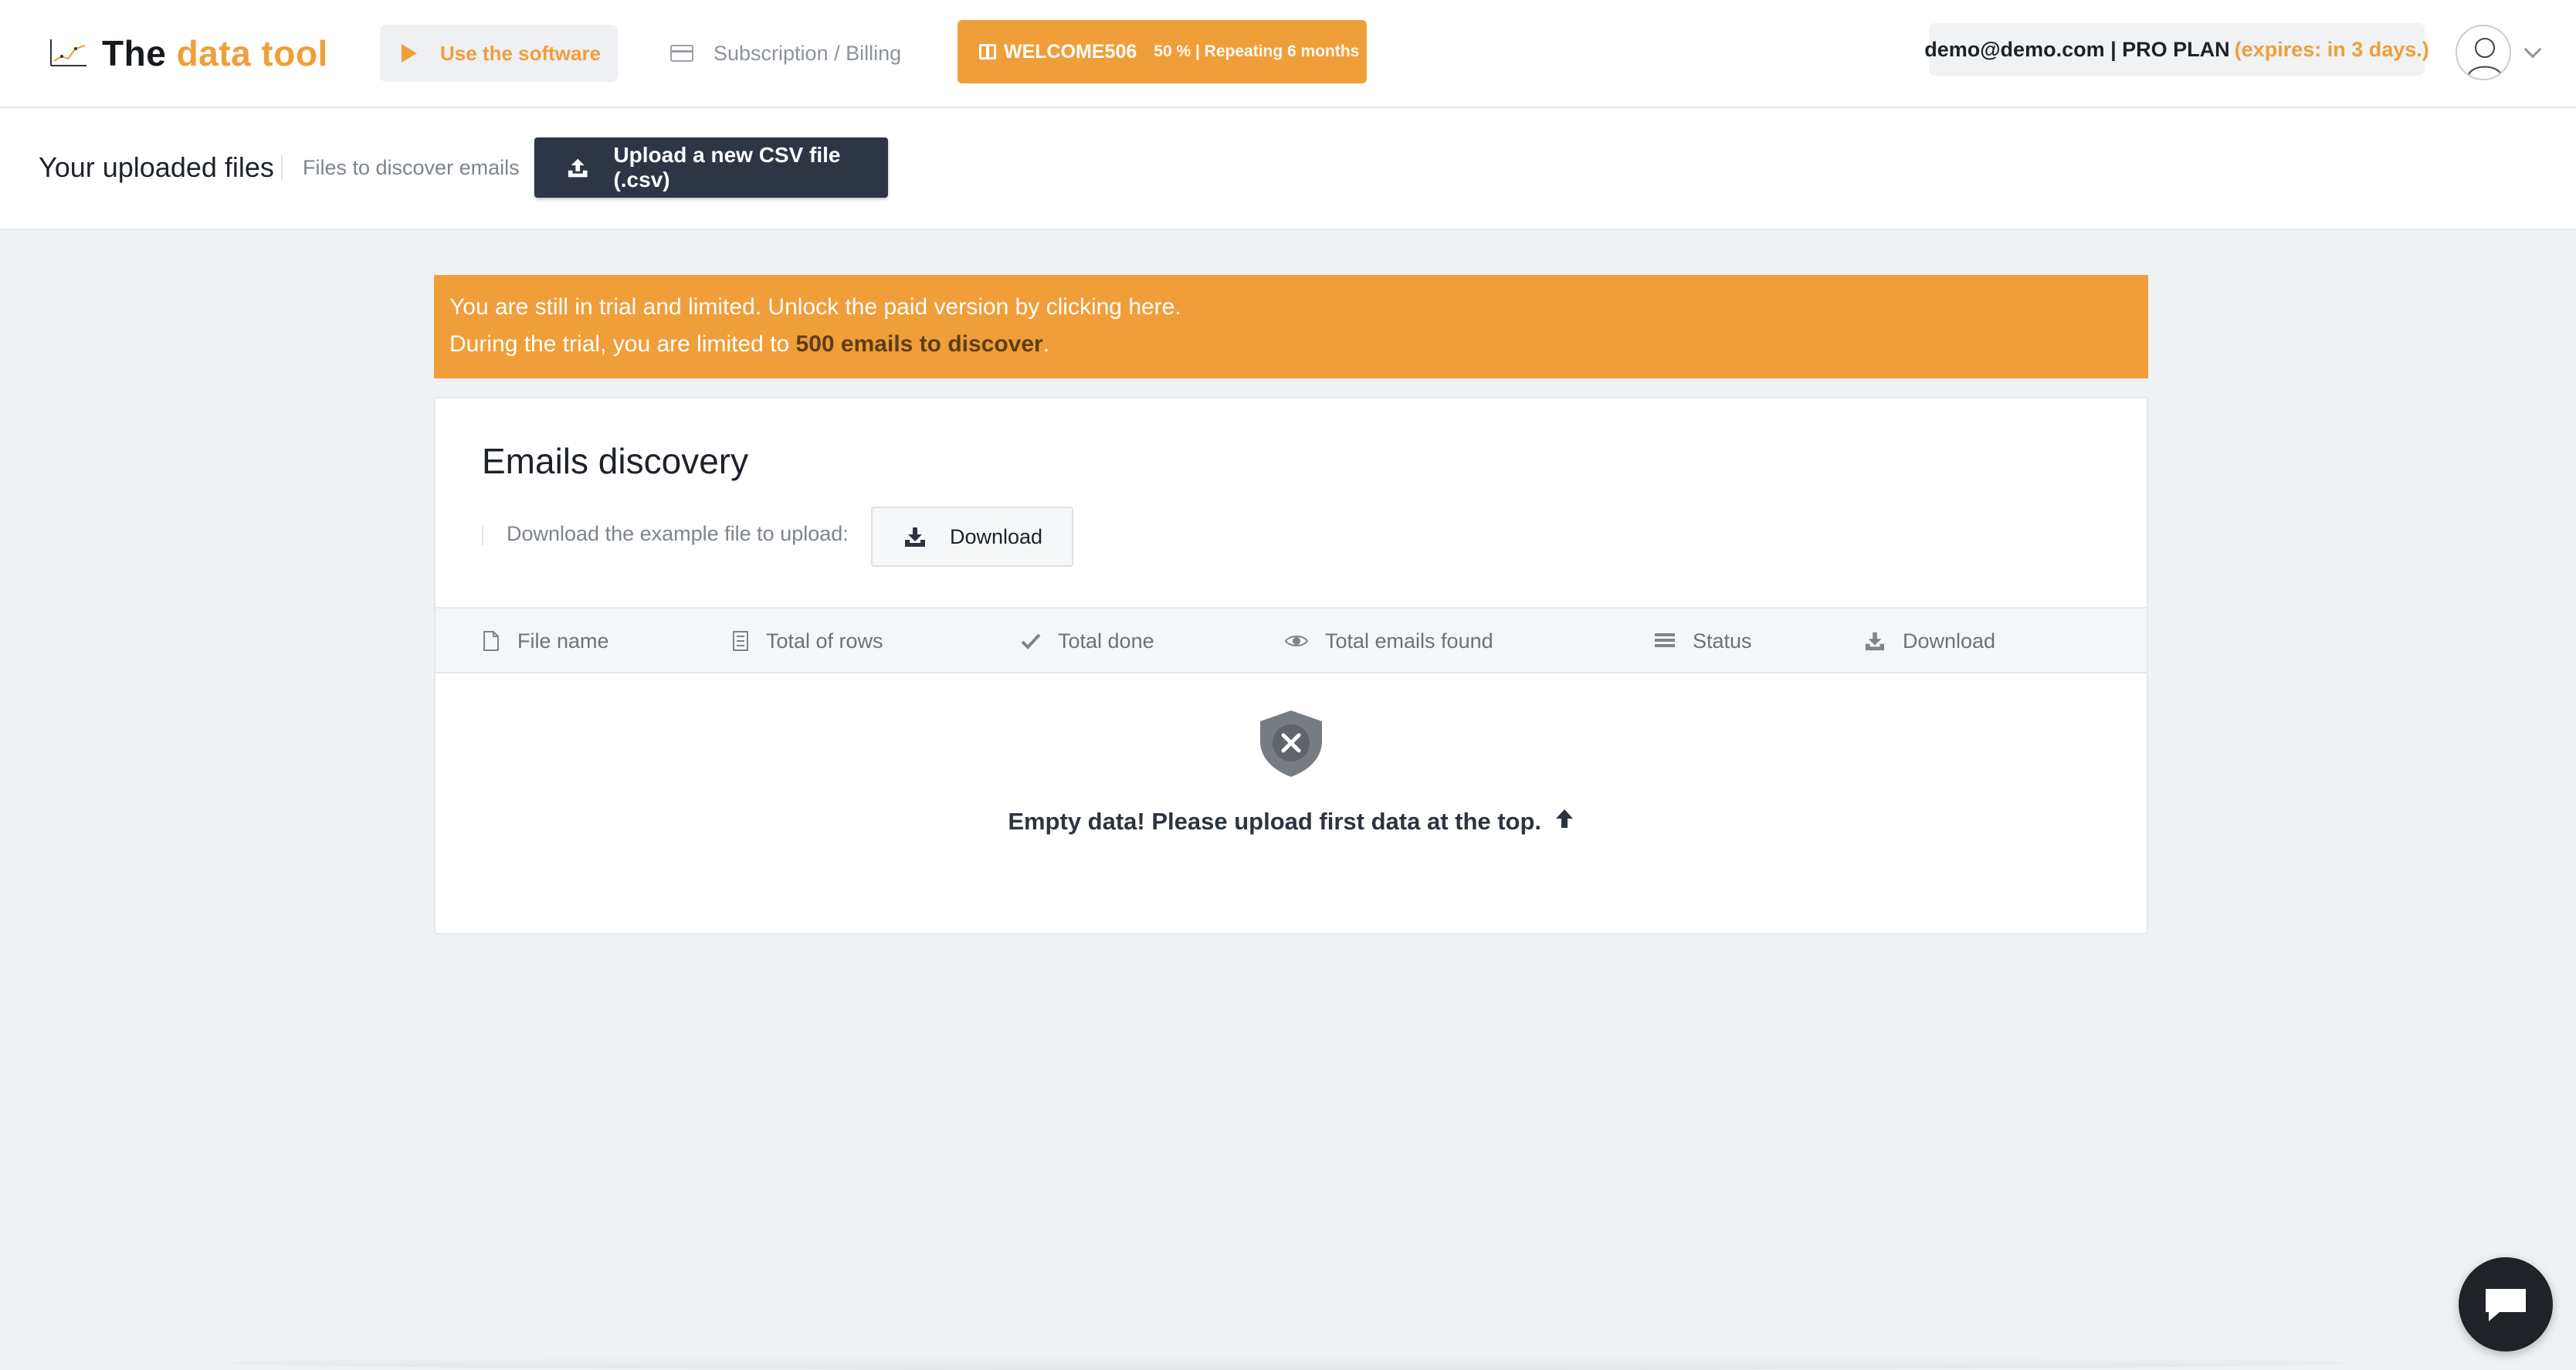 This screenshot has height=1370, width=2576. Describe the element at coordinates (282, 167) in the screenshot. I see `subheader-divider` at that location.